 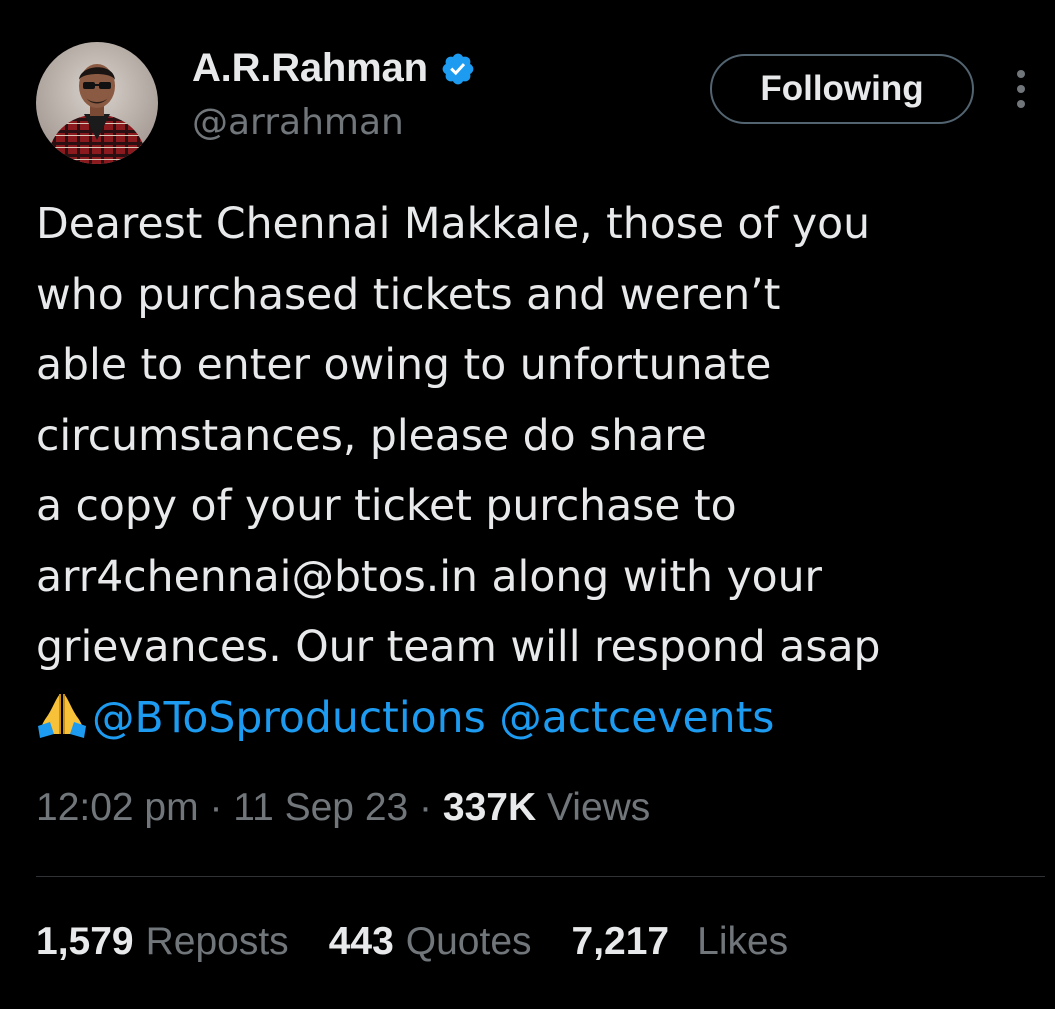 I want to click on user-handle: @arrahman, so click(x=298, y=122).